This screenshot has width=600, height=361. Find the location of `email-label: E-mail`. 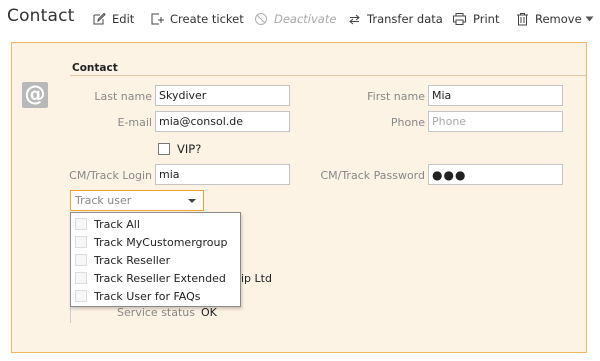

email-label: E-mail is located at coordinates (135, 122).